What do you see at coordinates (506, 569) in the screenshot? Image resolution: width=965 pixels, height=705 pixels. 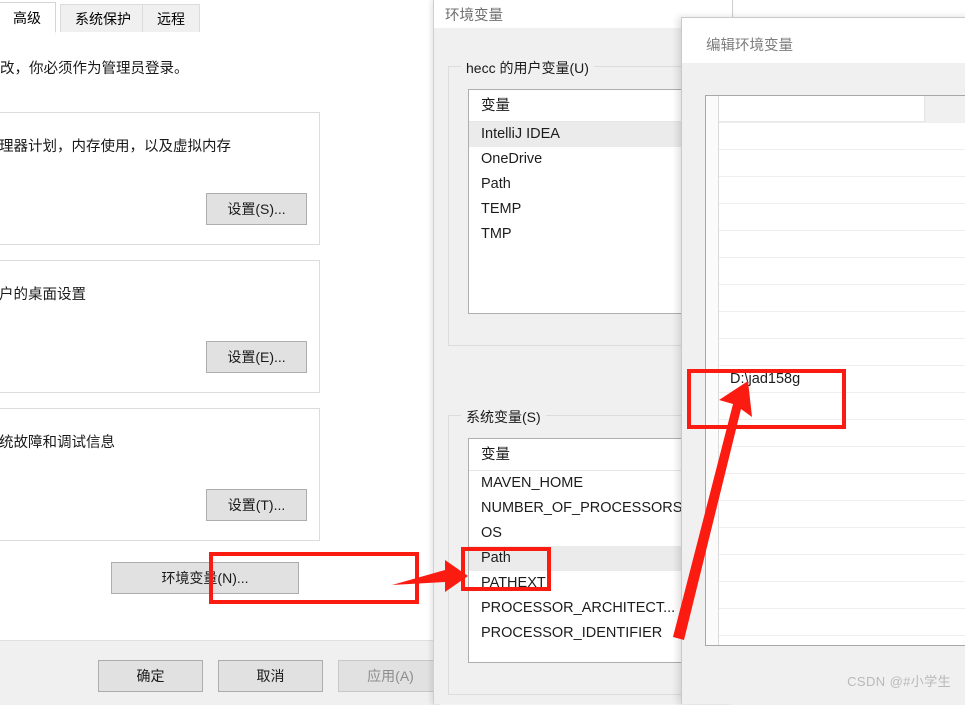 I see `annotation-box-path-row` at bounding box center [506, 569].